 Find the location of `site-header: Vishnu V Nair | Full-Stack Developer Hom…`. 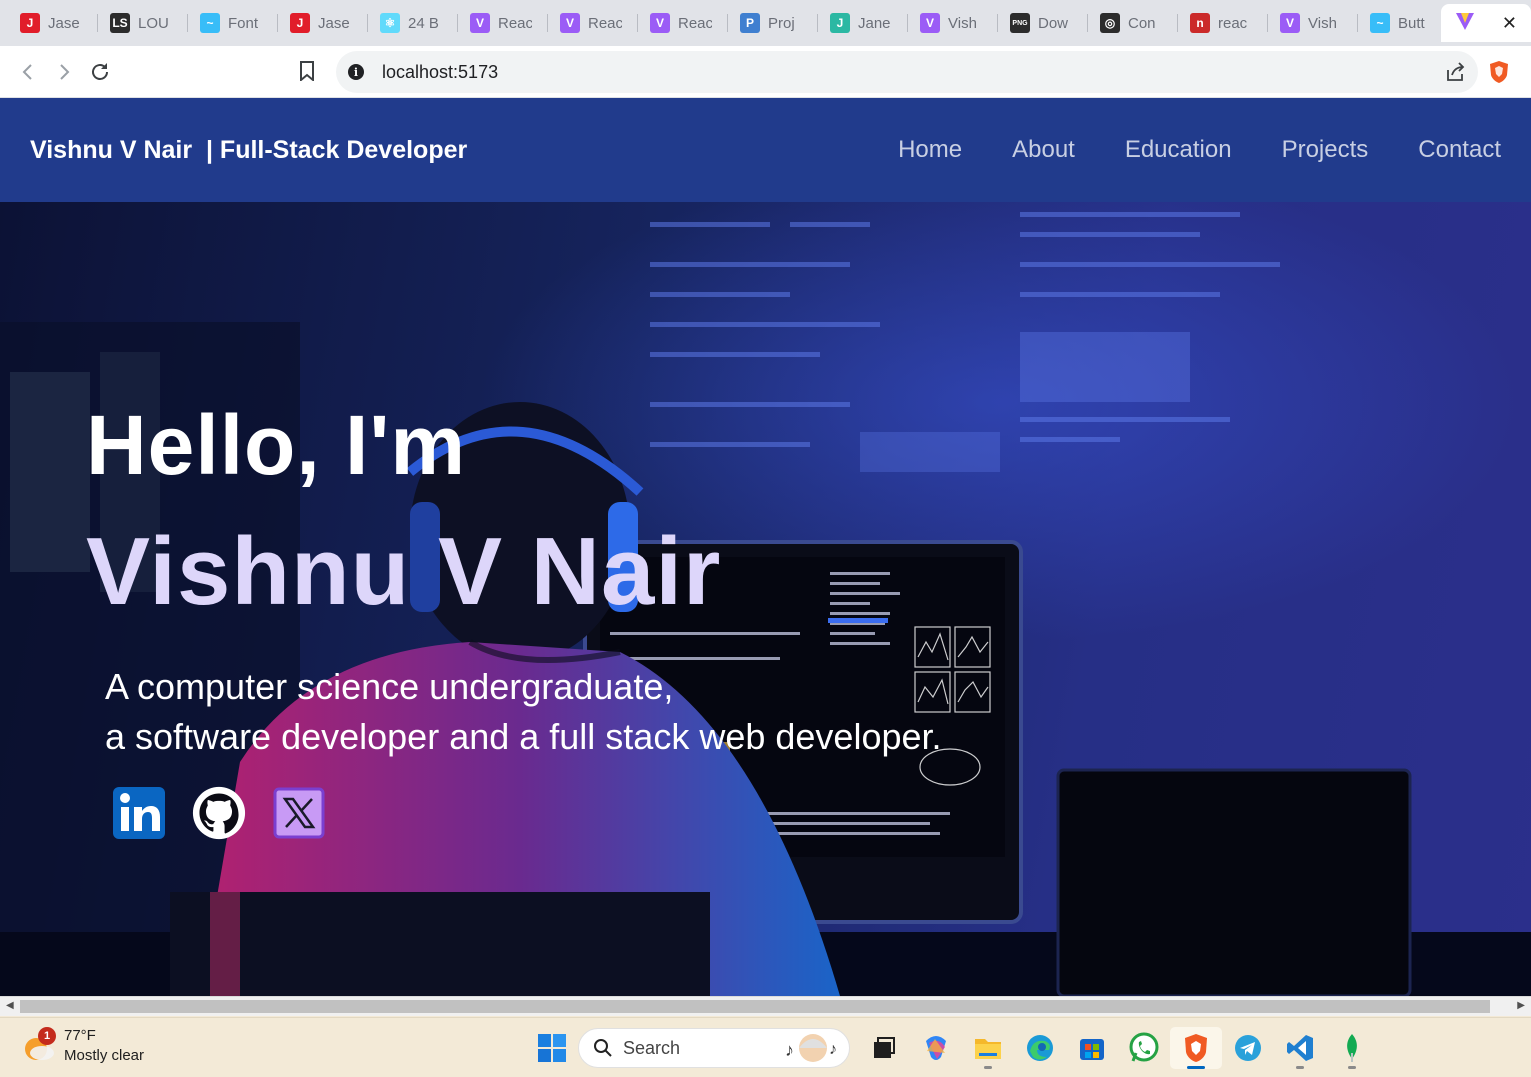

site-header: Vishnu V Nair | Full-Stack Developer Hom… is located at coordinates (765, 150).